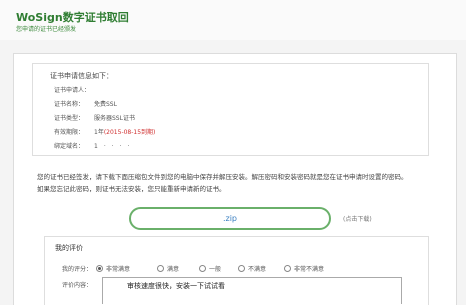 The height and width of the screenshot is (305, 466). Describe the element at coordinates (252, 290) in the screenshot. I see `evaluation-content-textarea: 审核速度很快，安装一下试试看` at that location.